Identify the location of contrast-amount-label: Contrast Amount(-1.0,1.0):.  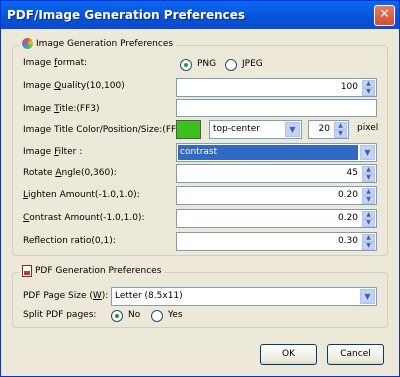
(84, 218).